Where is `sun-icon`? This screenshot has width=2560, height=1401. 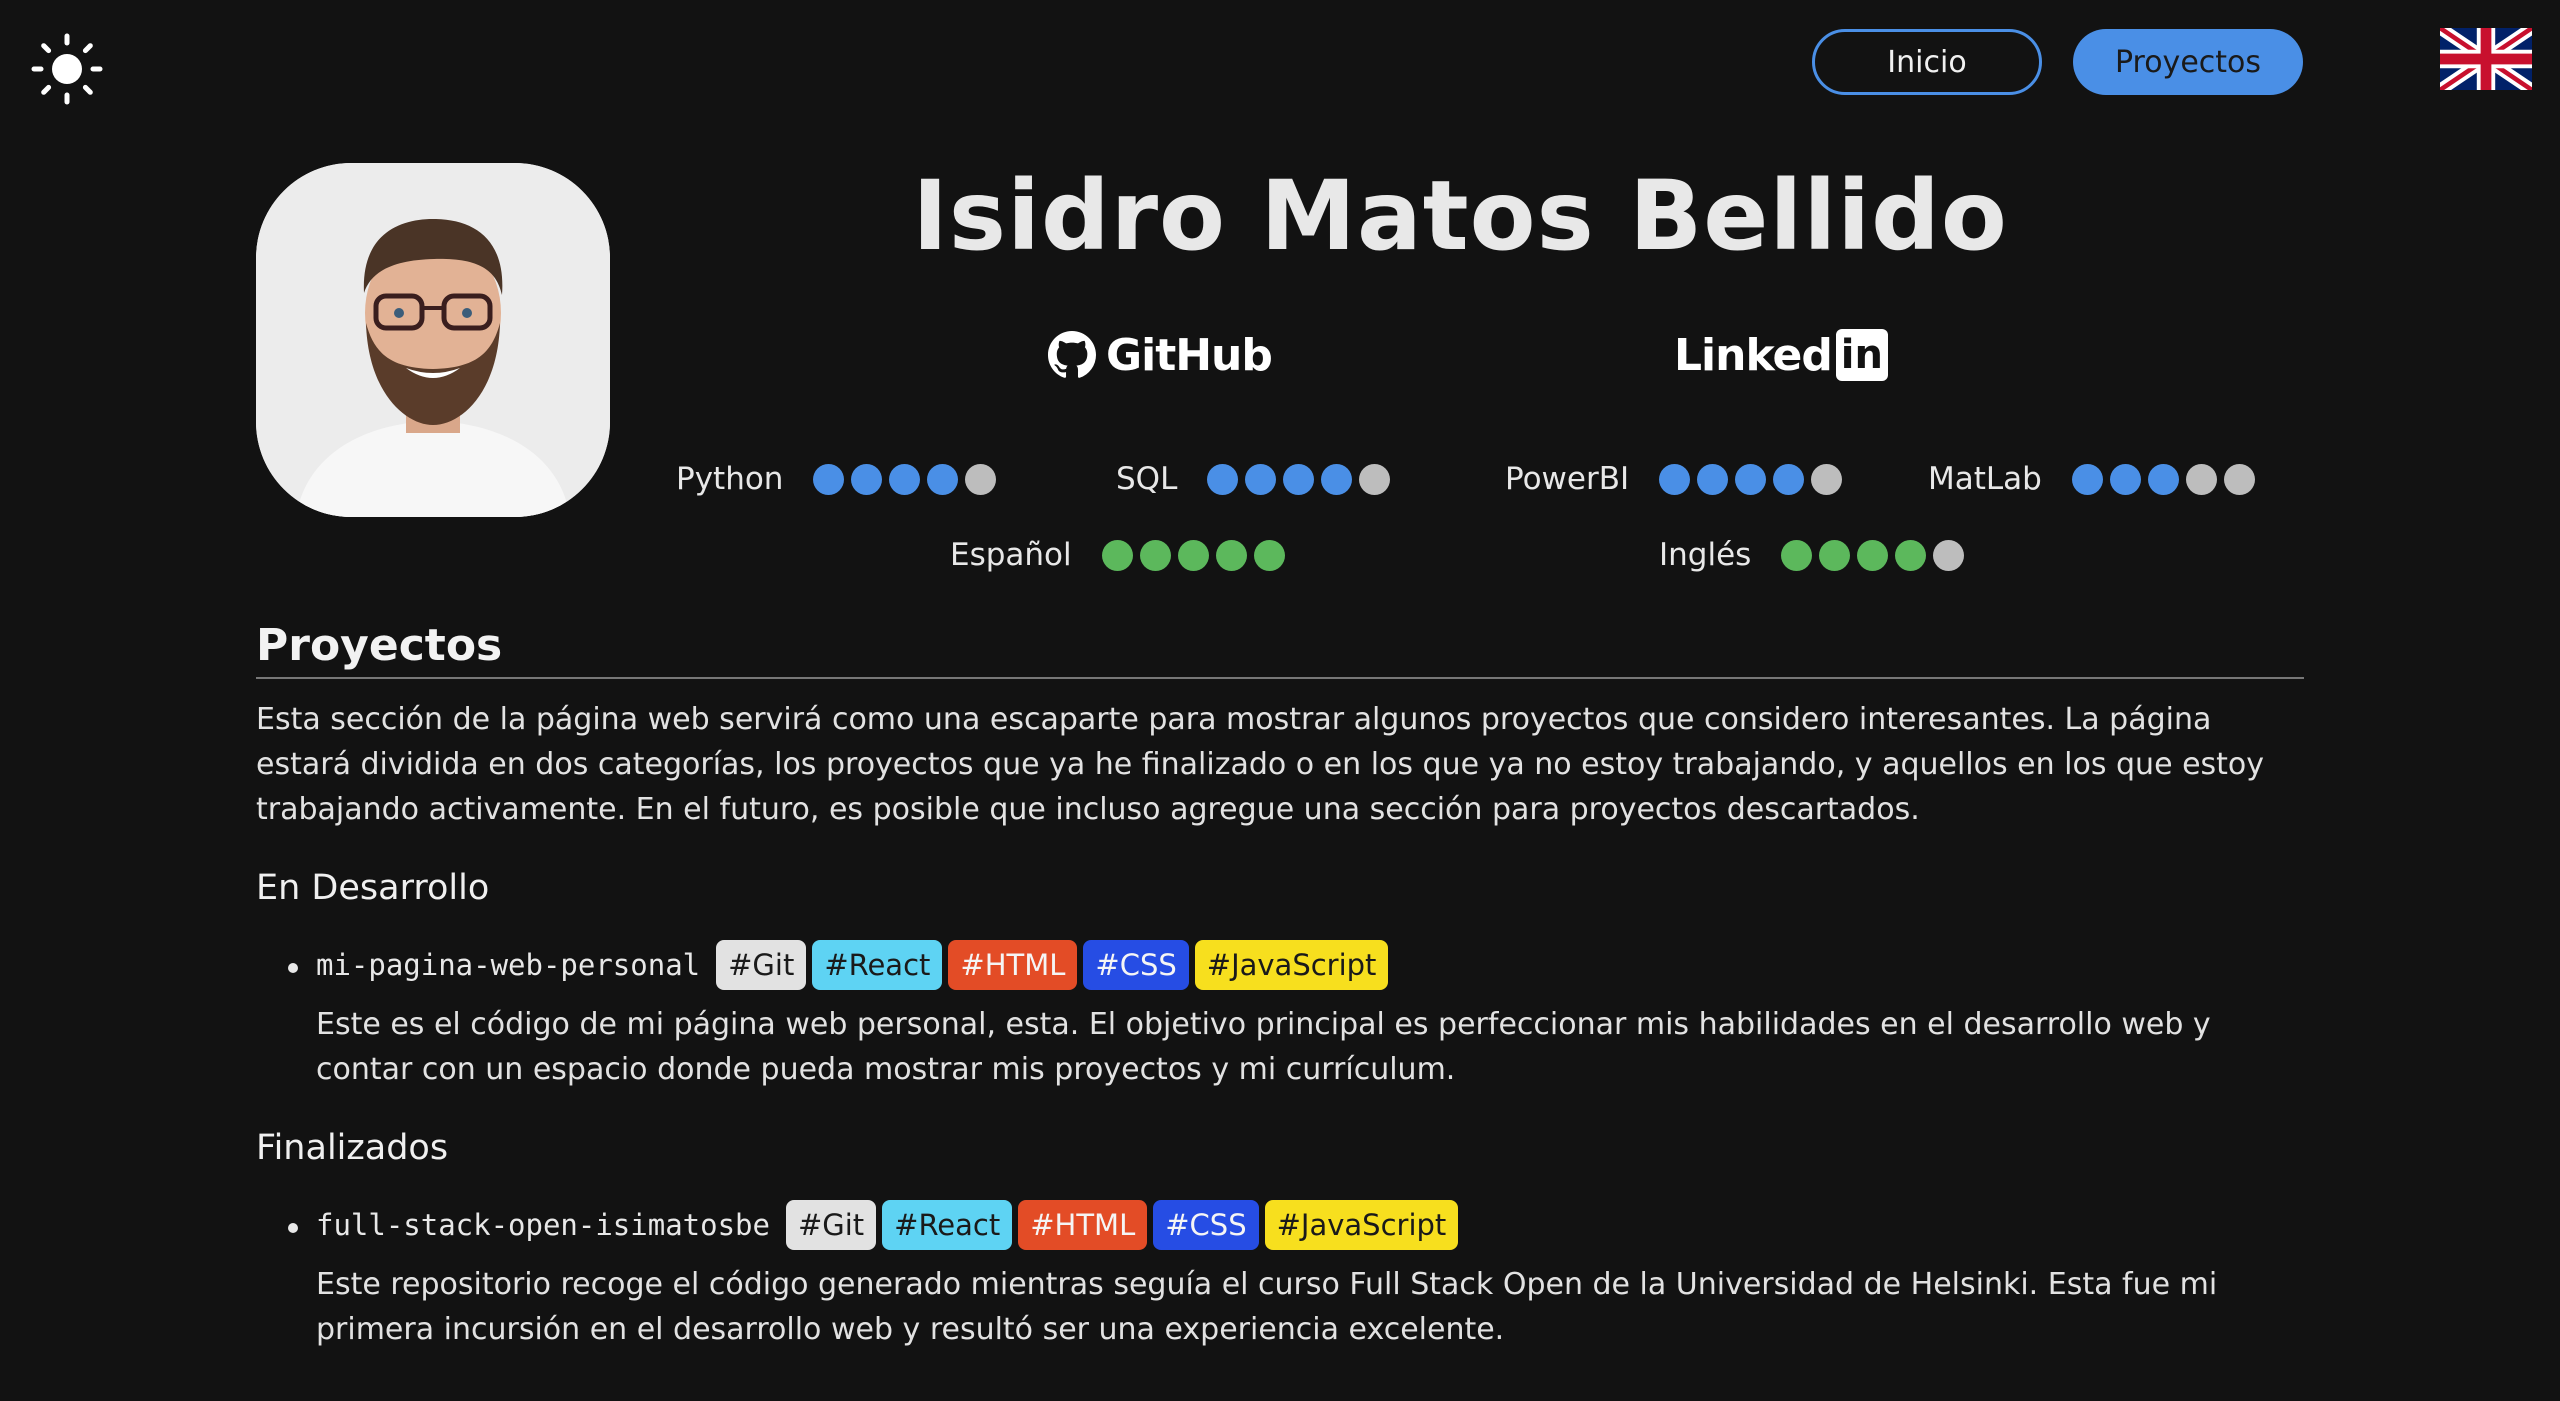 sun-icon is located at coordinates (67, 69).